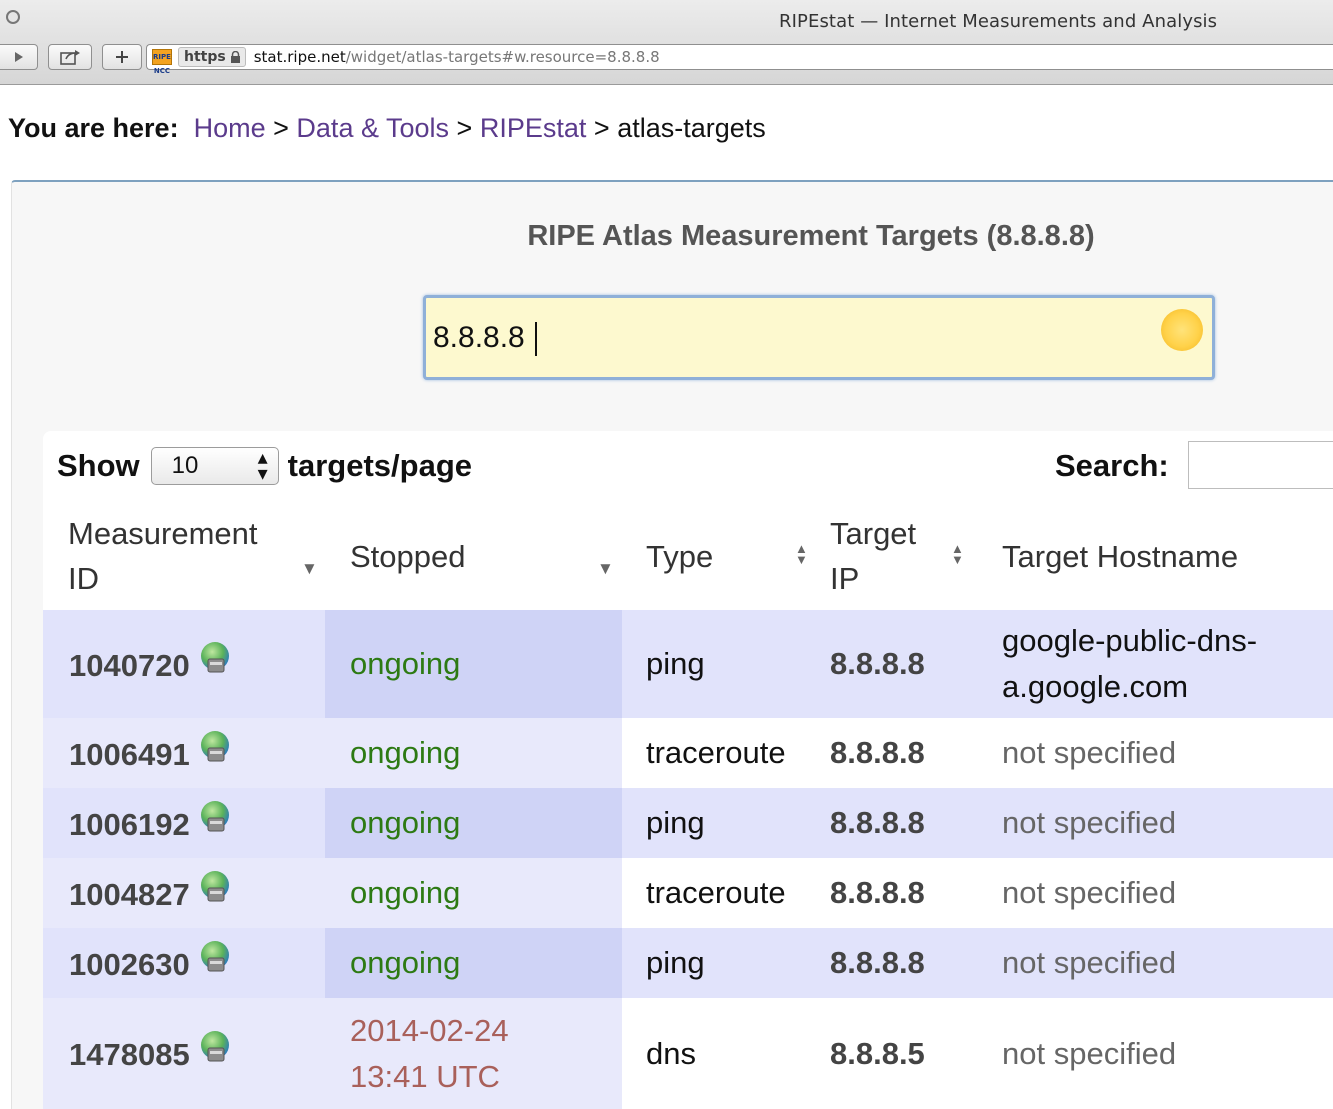 This screenshot has height=1109, width=1333. I want to click on type-cell: dns, so click(724, 1053).